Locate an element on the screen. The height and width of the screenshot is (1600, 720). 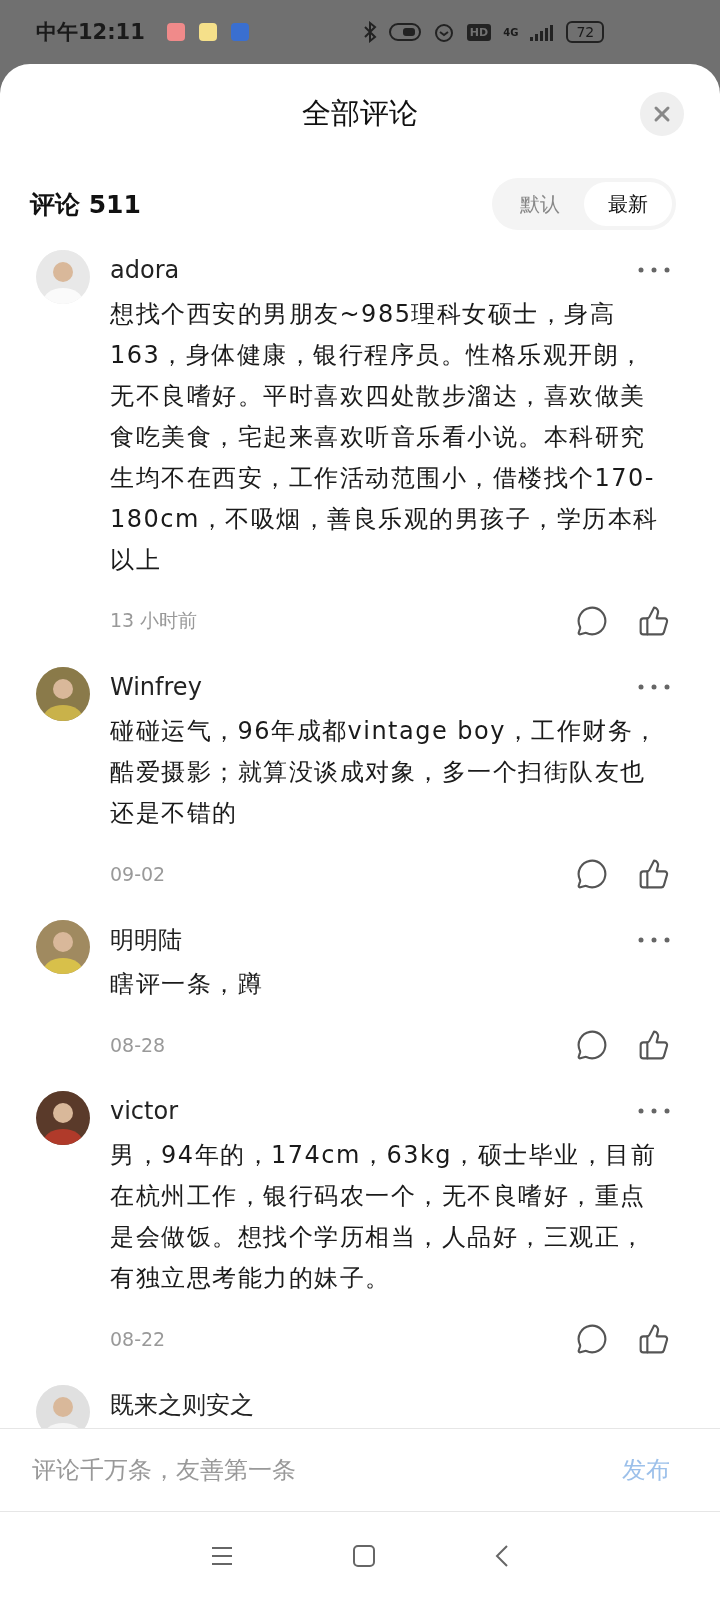
comment-text: 瞎评一条，蹲 is located at coordinates (187, 984).